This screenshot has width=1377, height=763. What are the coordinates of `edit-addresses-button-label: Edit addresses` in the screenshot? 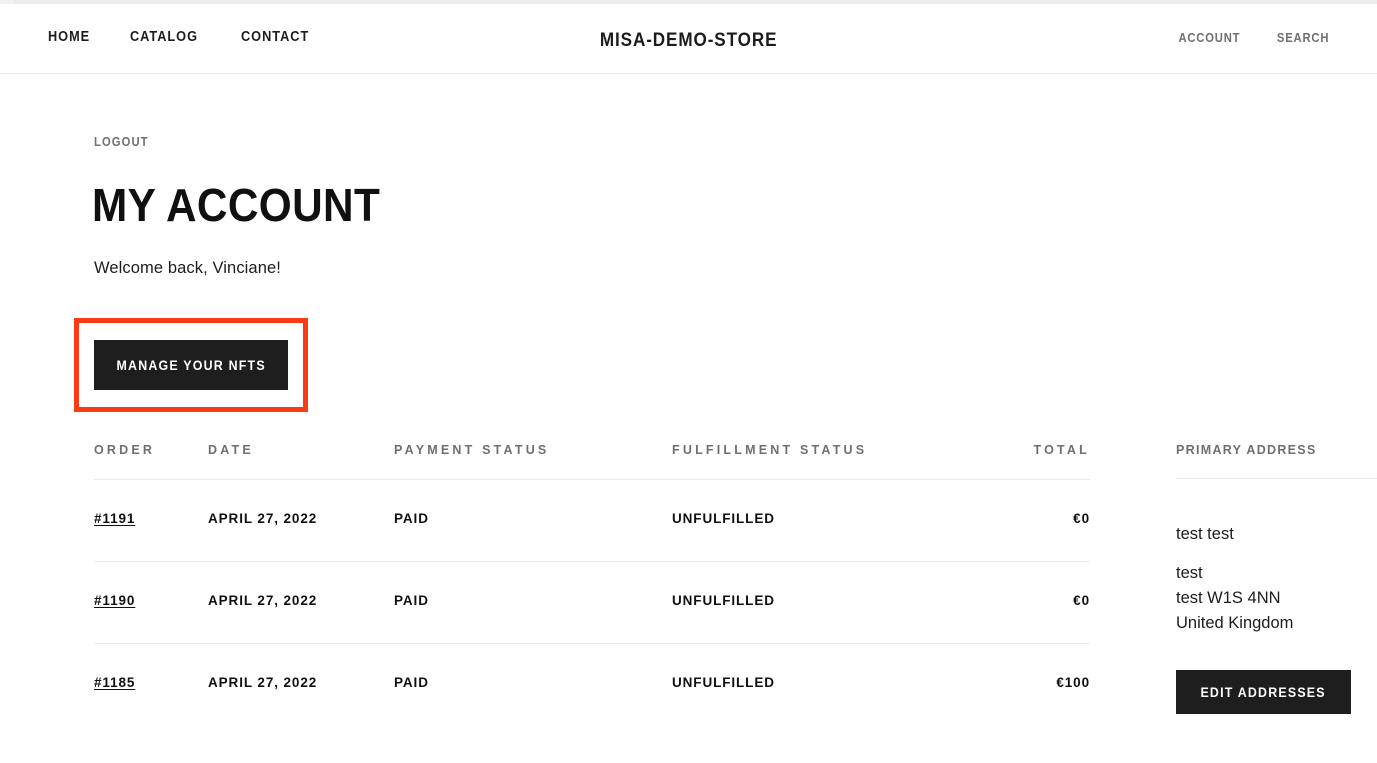 It's located at (1263, 692).